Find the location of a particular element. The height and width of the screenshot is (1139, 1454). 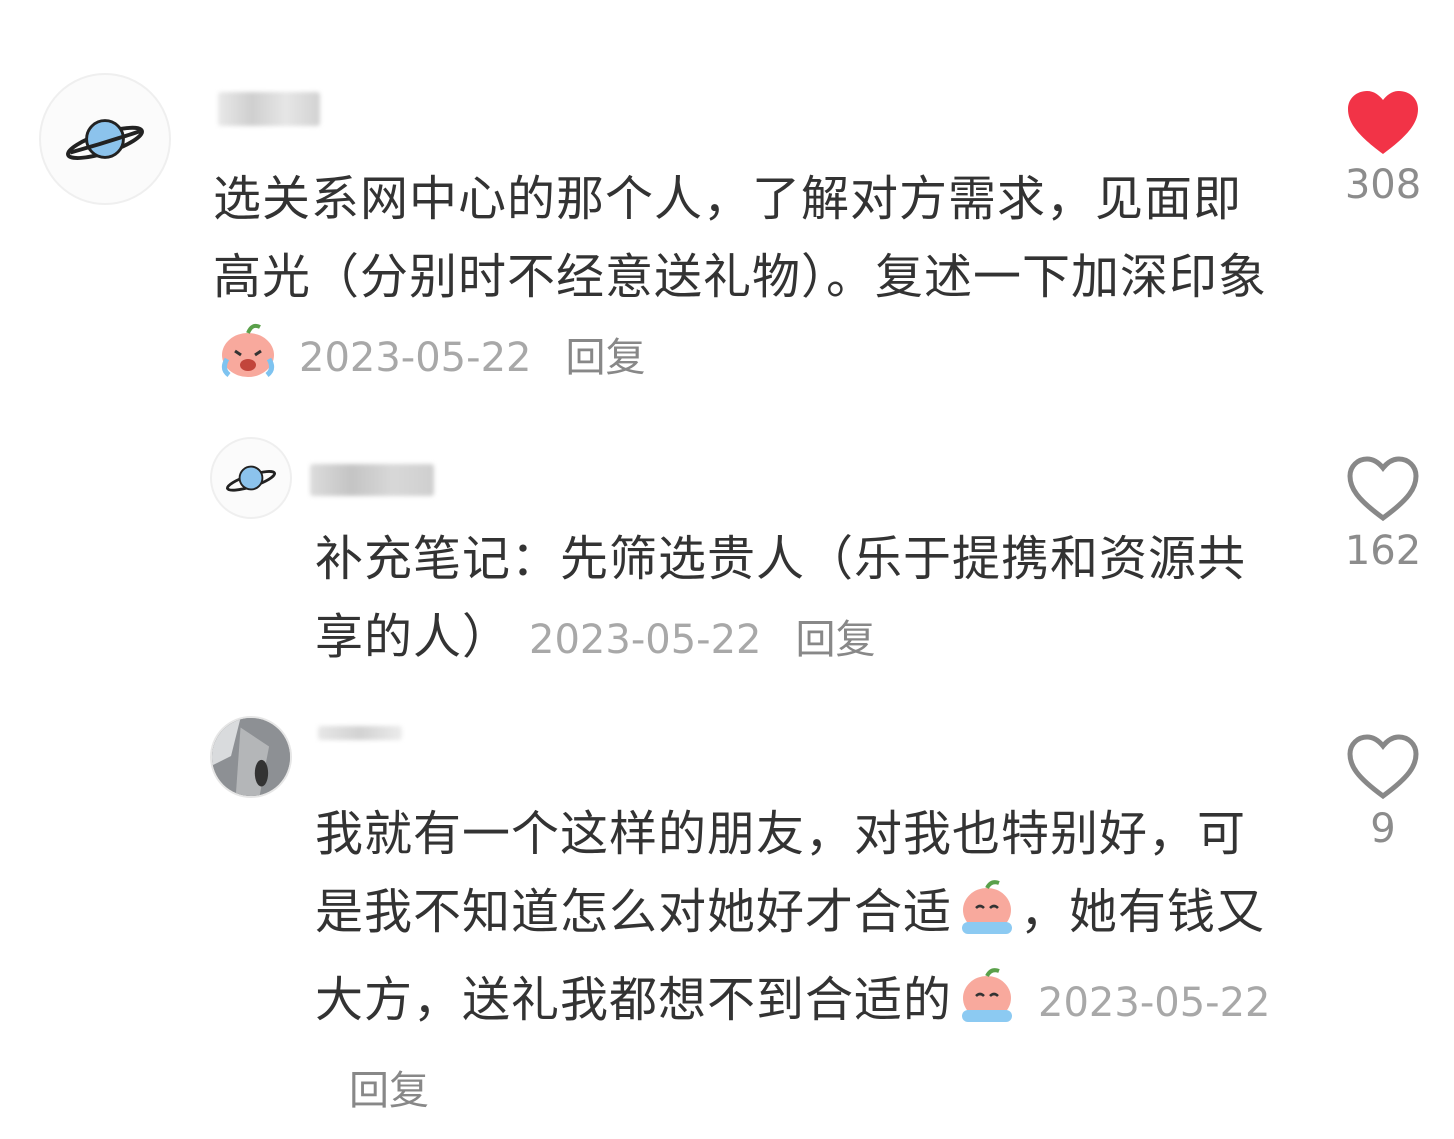

like-count: 308 is located at coordinates (1383, 185).